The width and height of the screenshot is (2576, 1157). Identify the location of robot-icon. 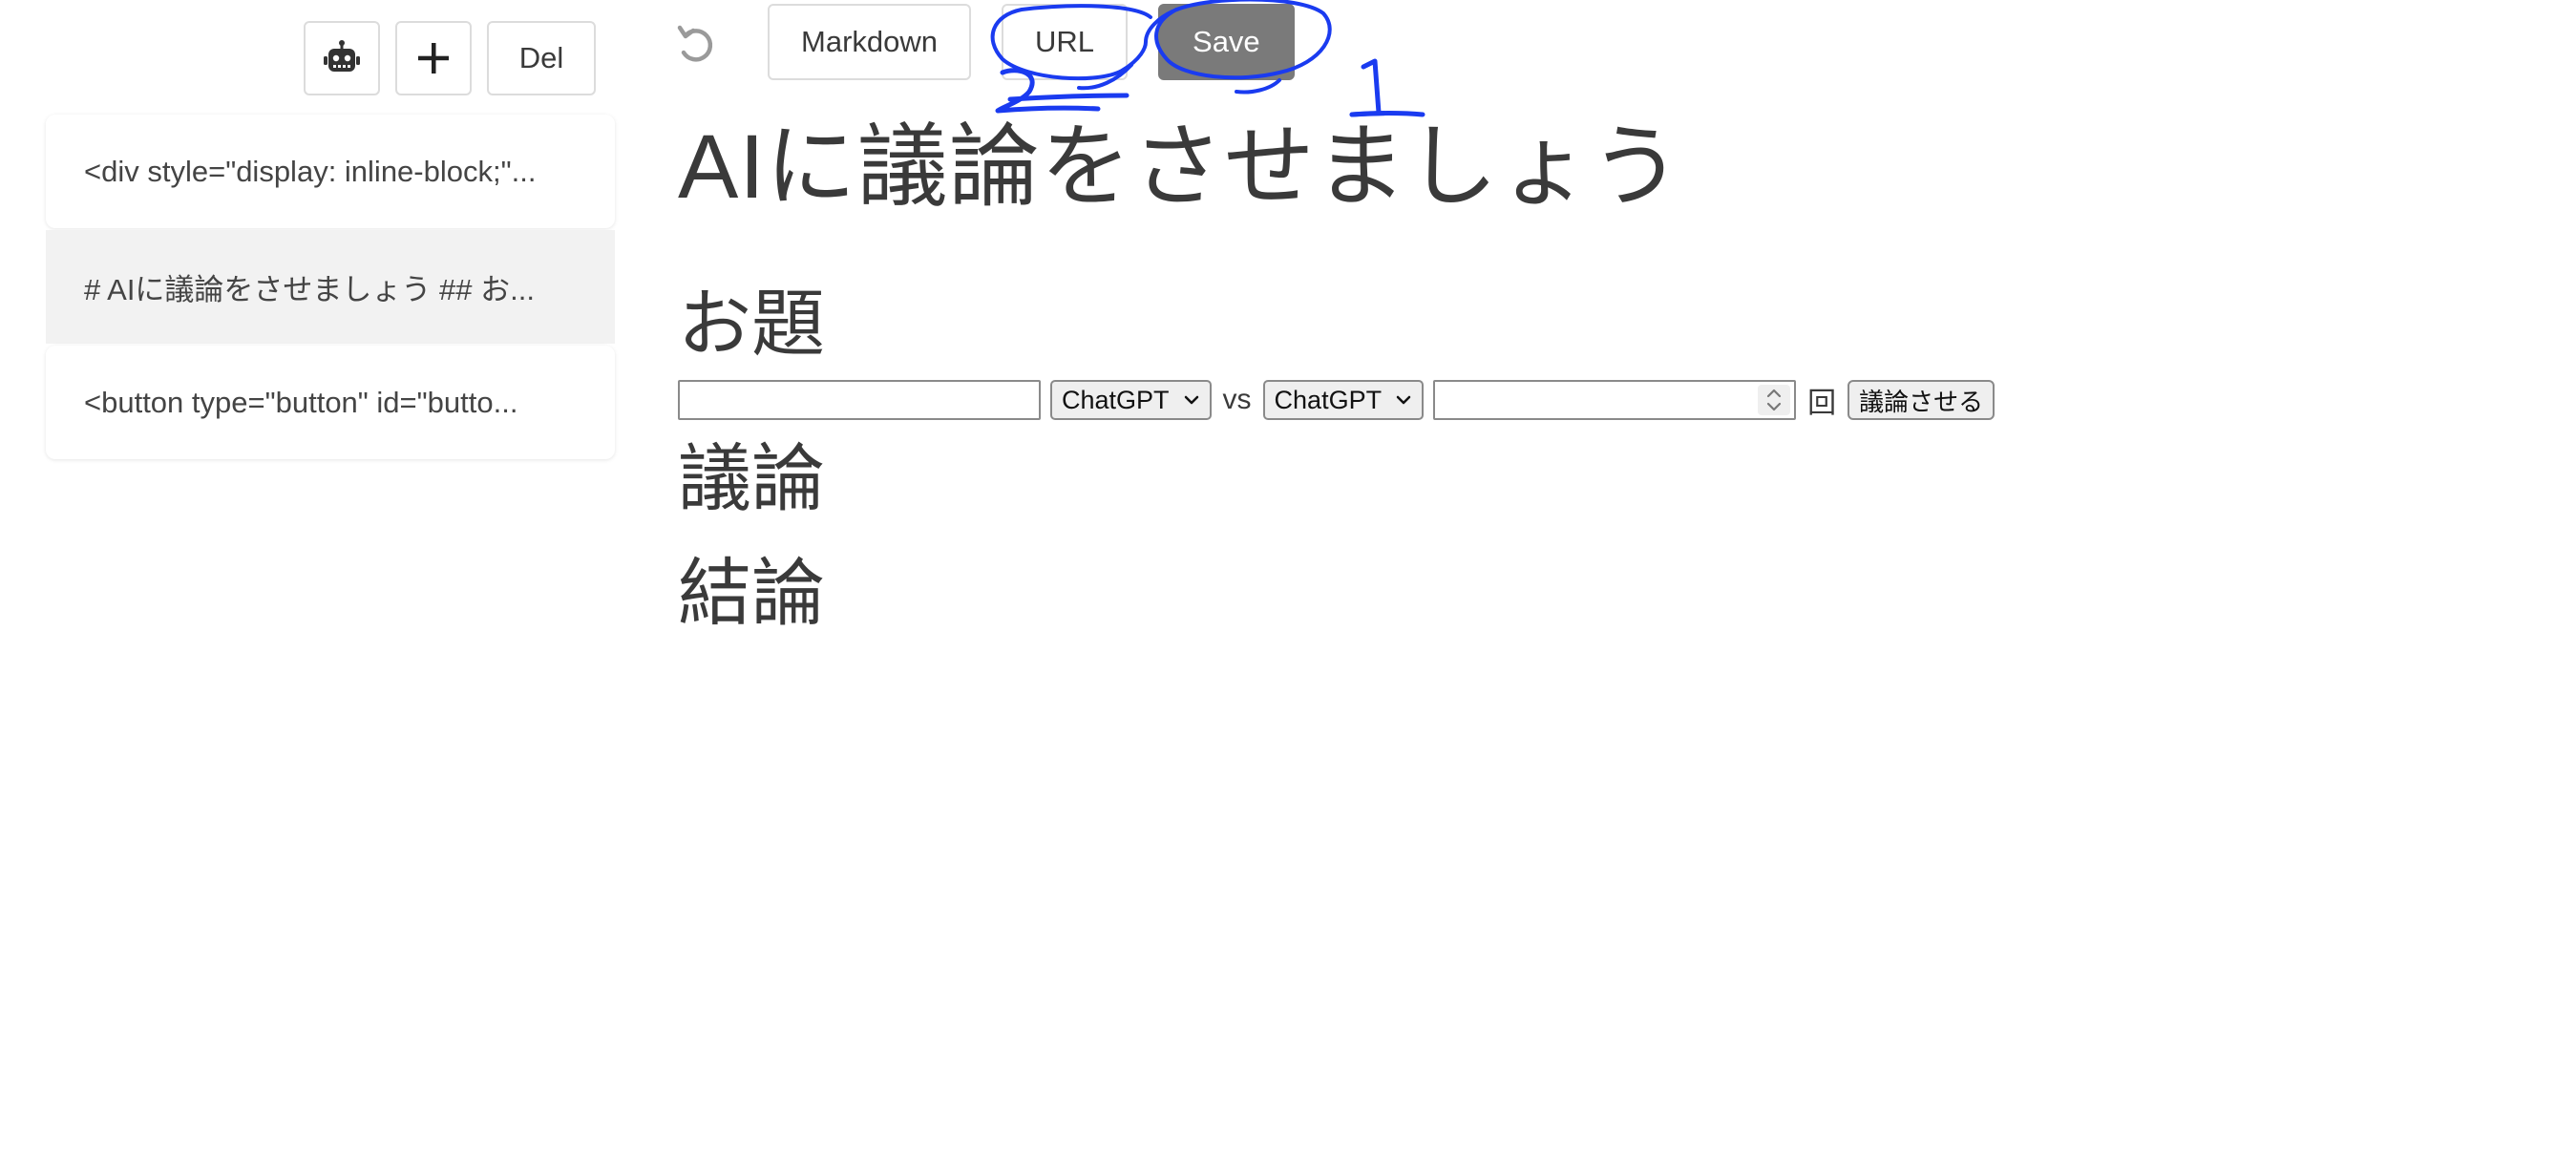
(342, 56).